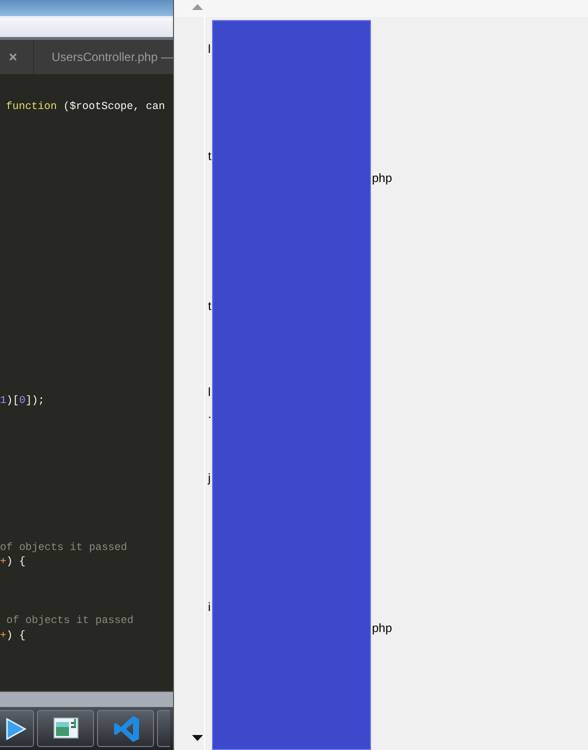  I want to click on file-name: ., so click(210, 413).